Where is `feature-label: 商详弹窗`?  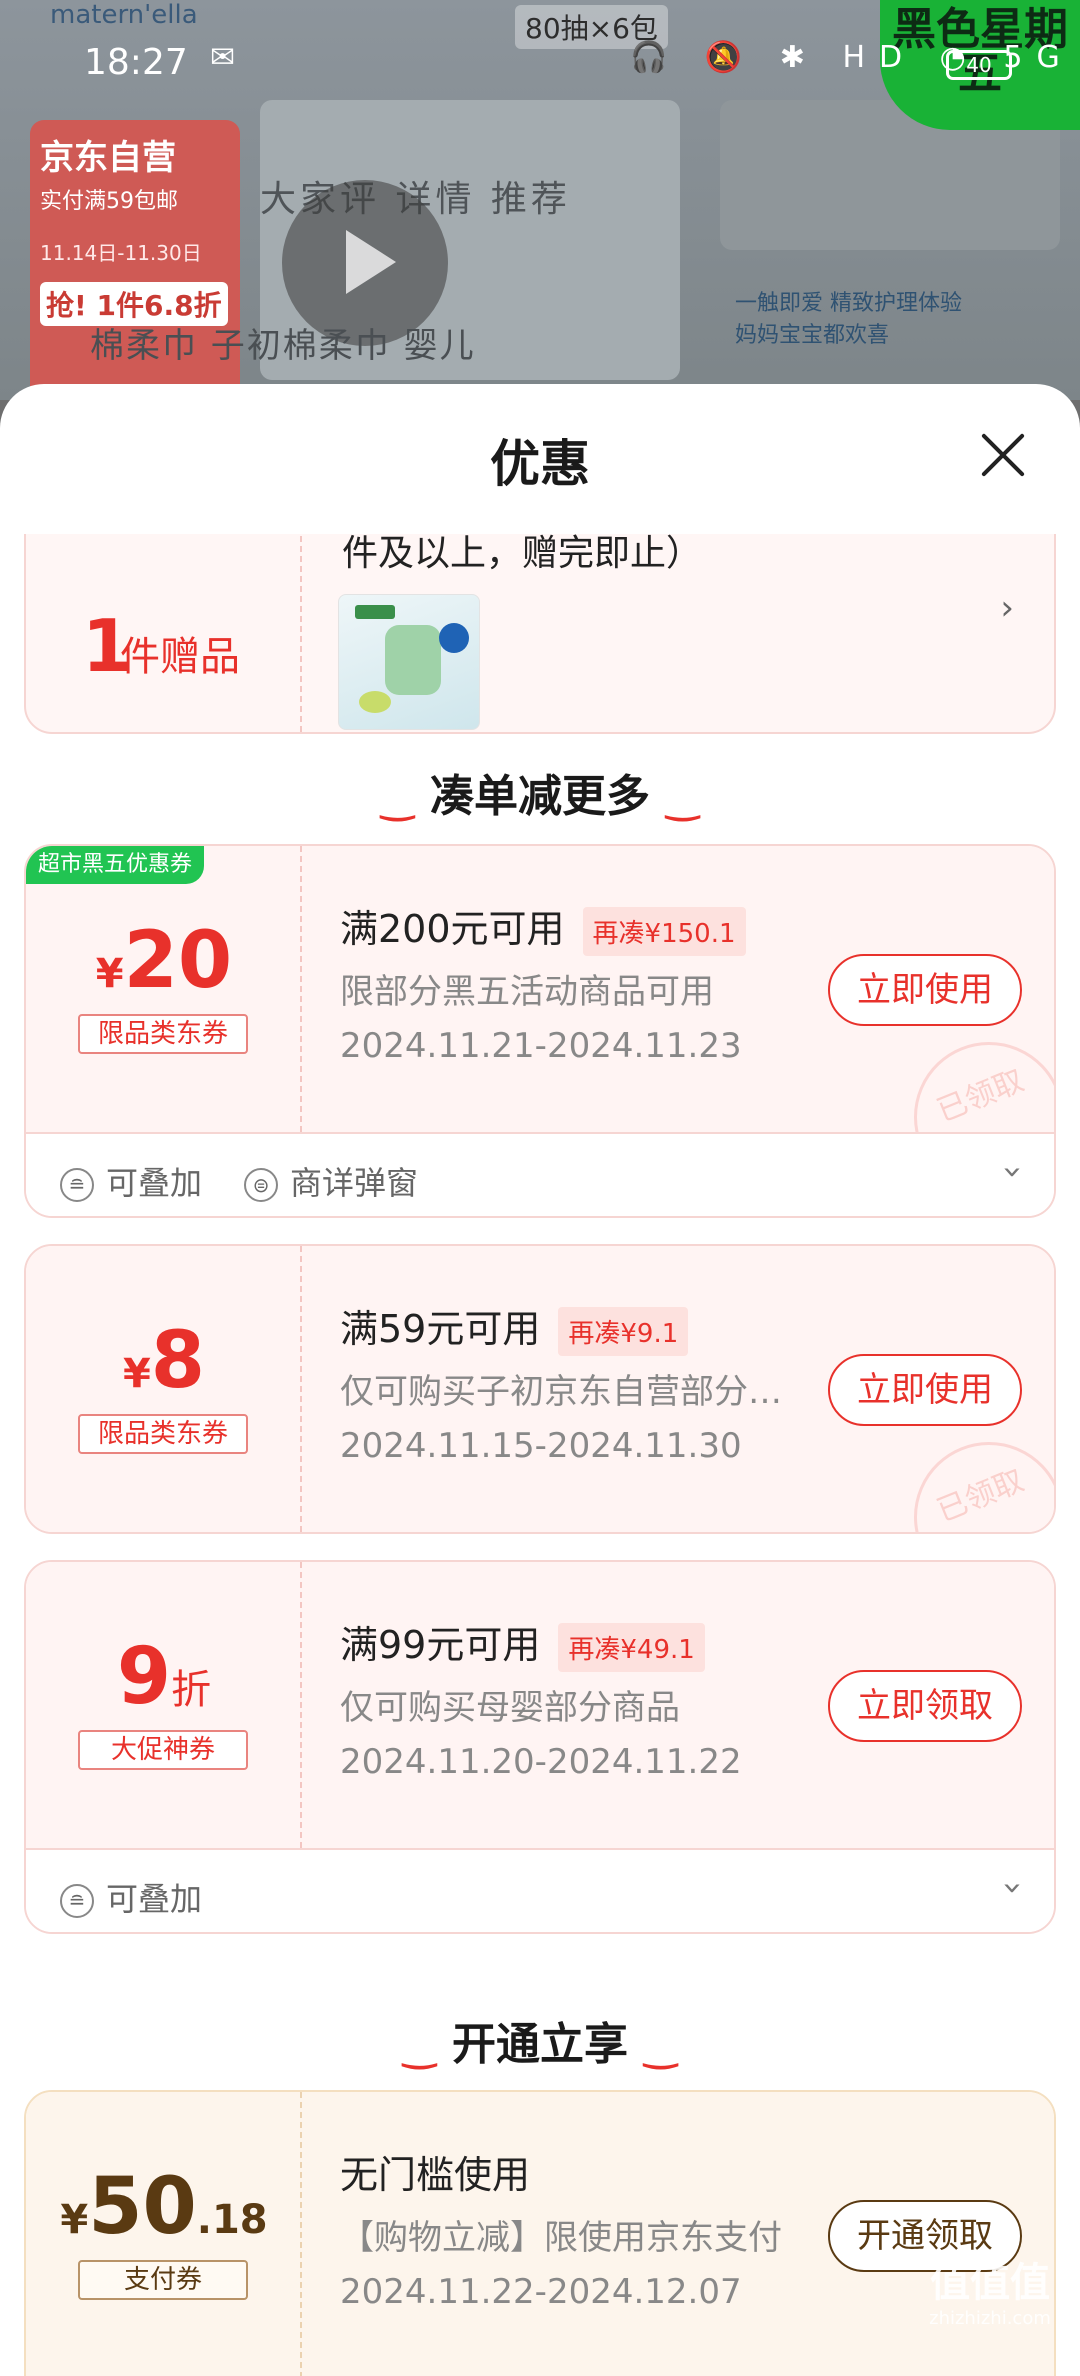
feature-label: 商详弹窗 is located at coordinates (354, 1183).